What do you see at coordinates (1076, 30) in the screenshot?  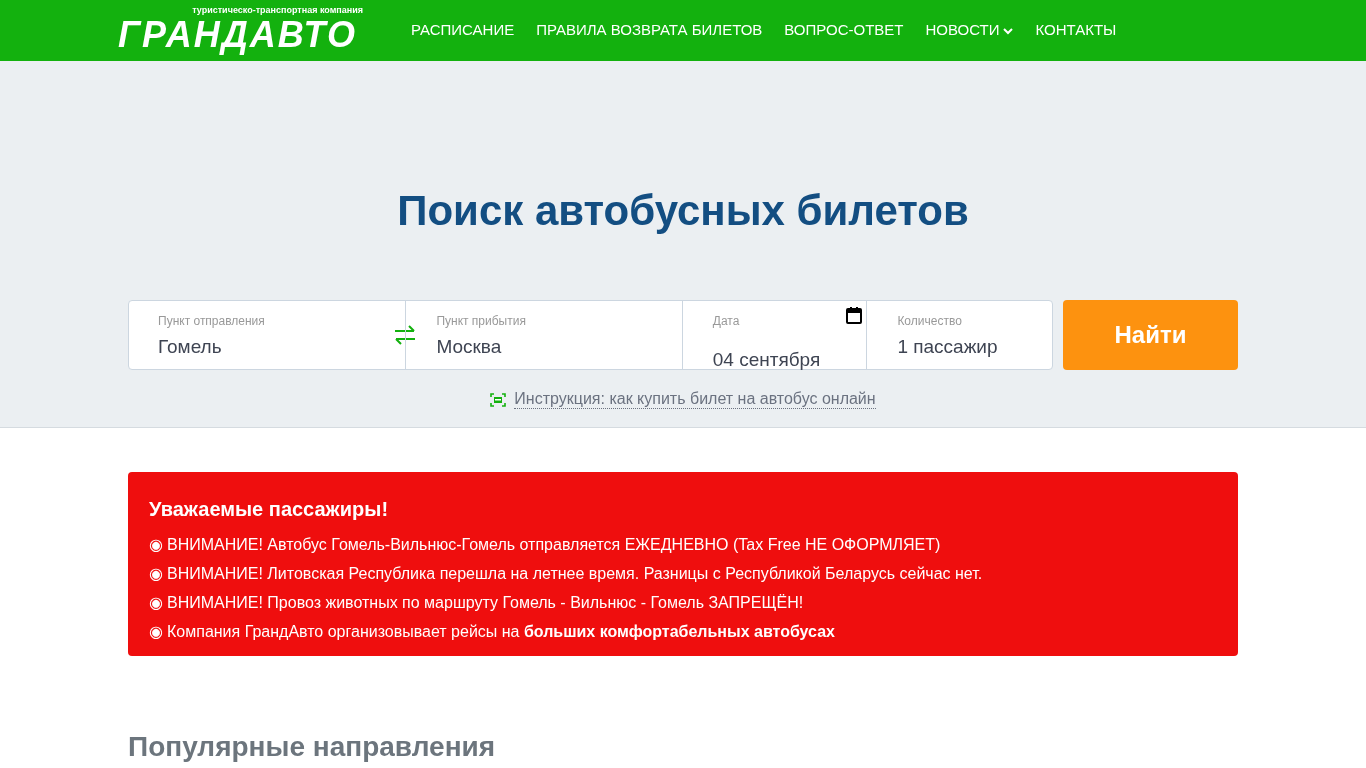 I see `nav-link: КОНТАКТЫ` at bounding box center [1076, 30].